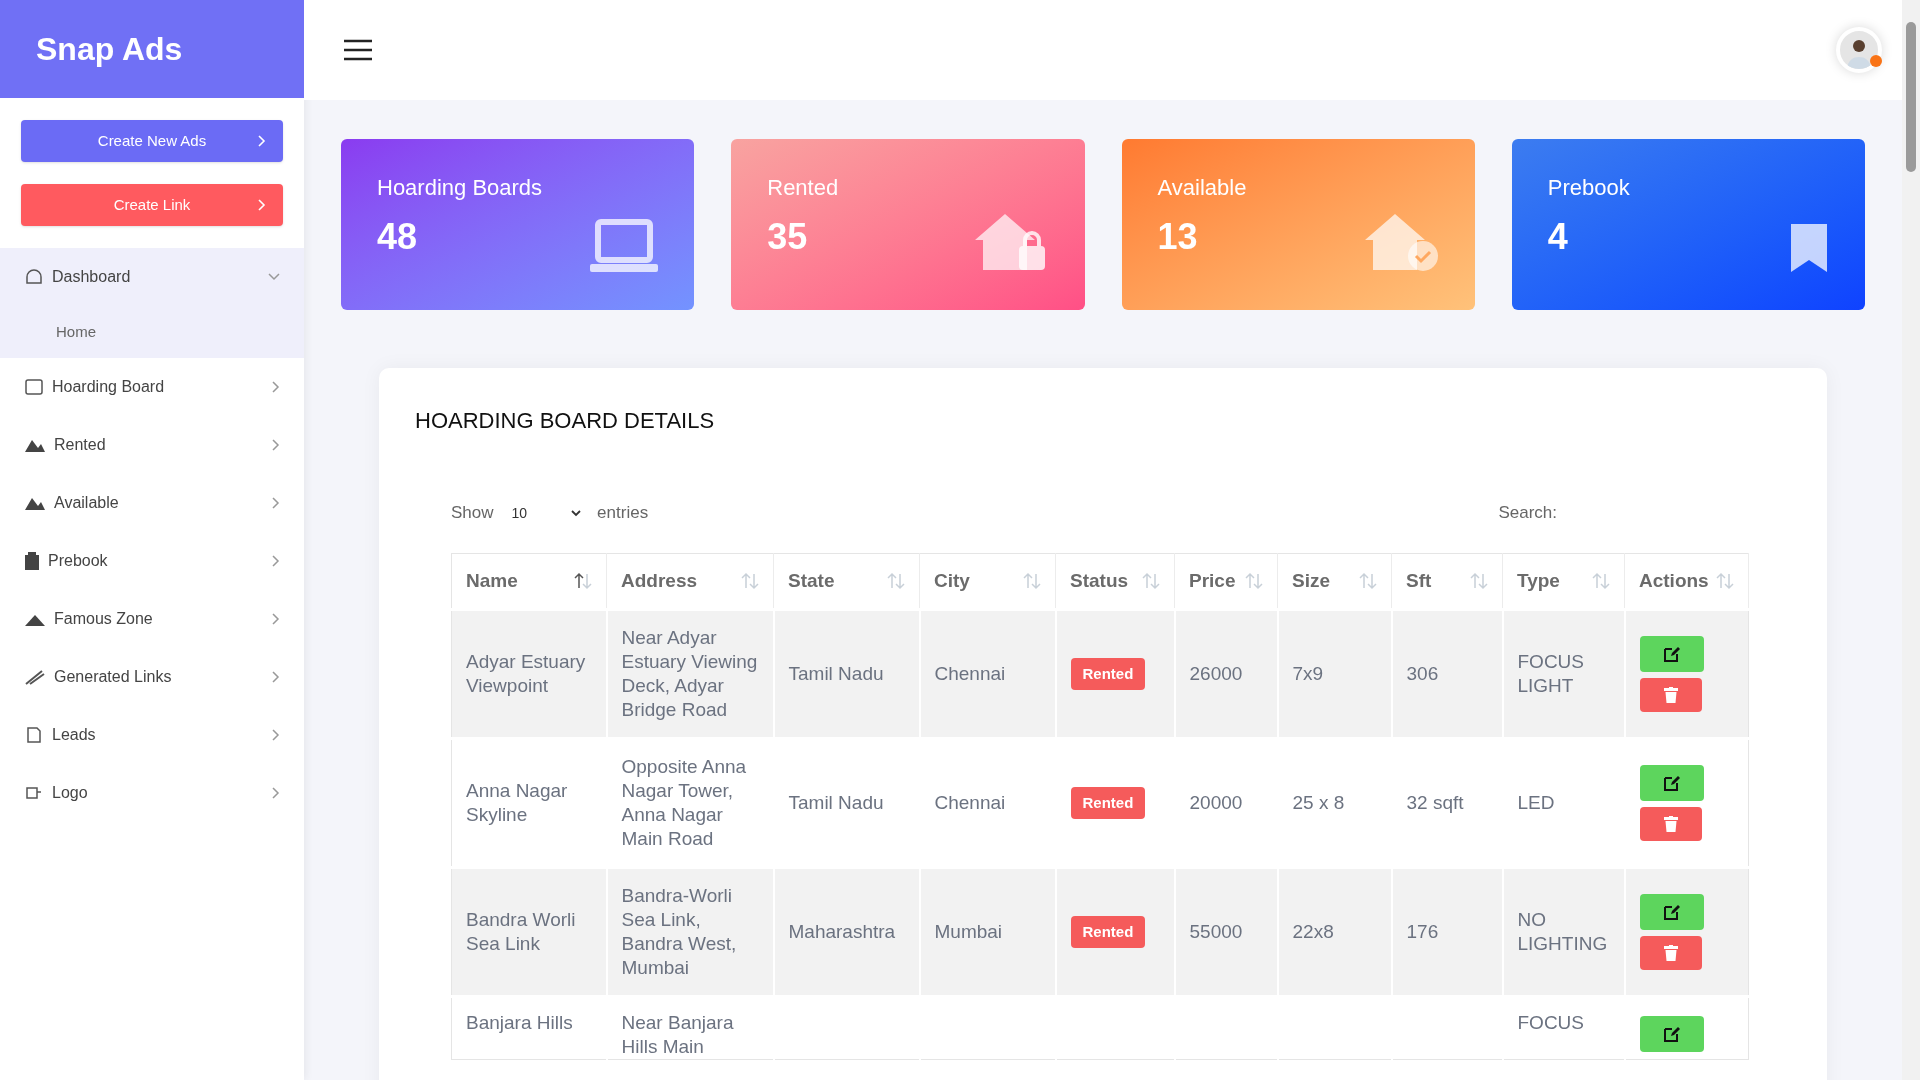 Image resolution: width=1920 pixels, height=1080 pixels. I want to click on table-cell: Maharashtra, so click(842, 931).